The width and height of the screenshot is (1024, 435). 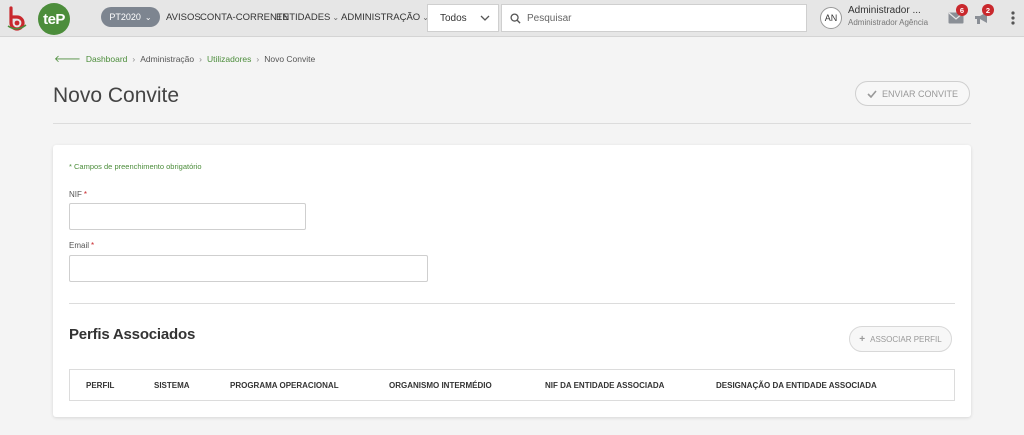 I want to click on title-divider, so click(x=512, y=123).